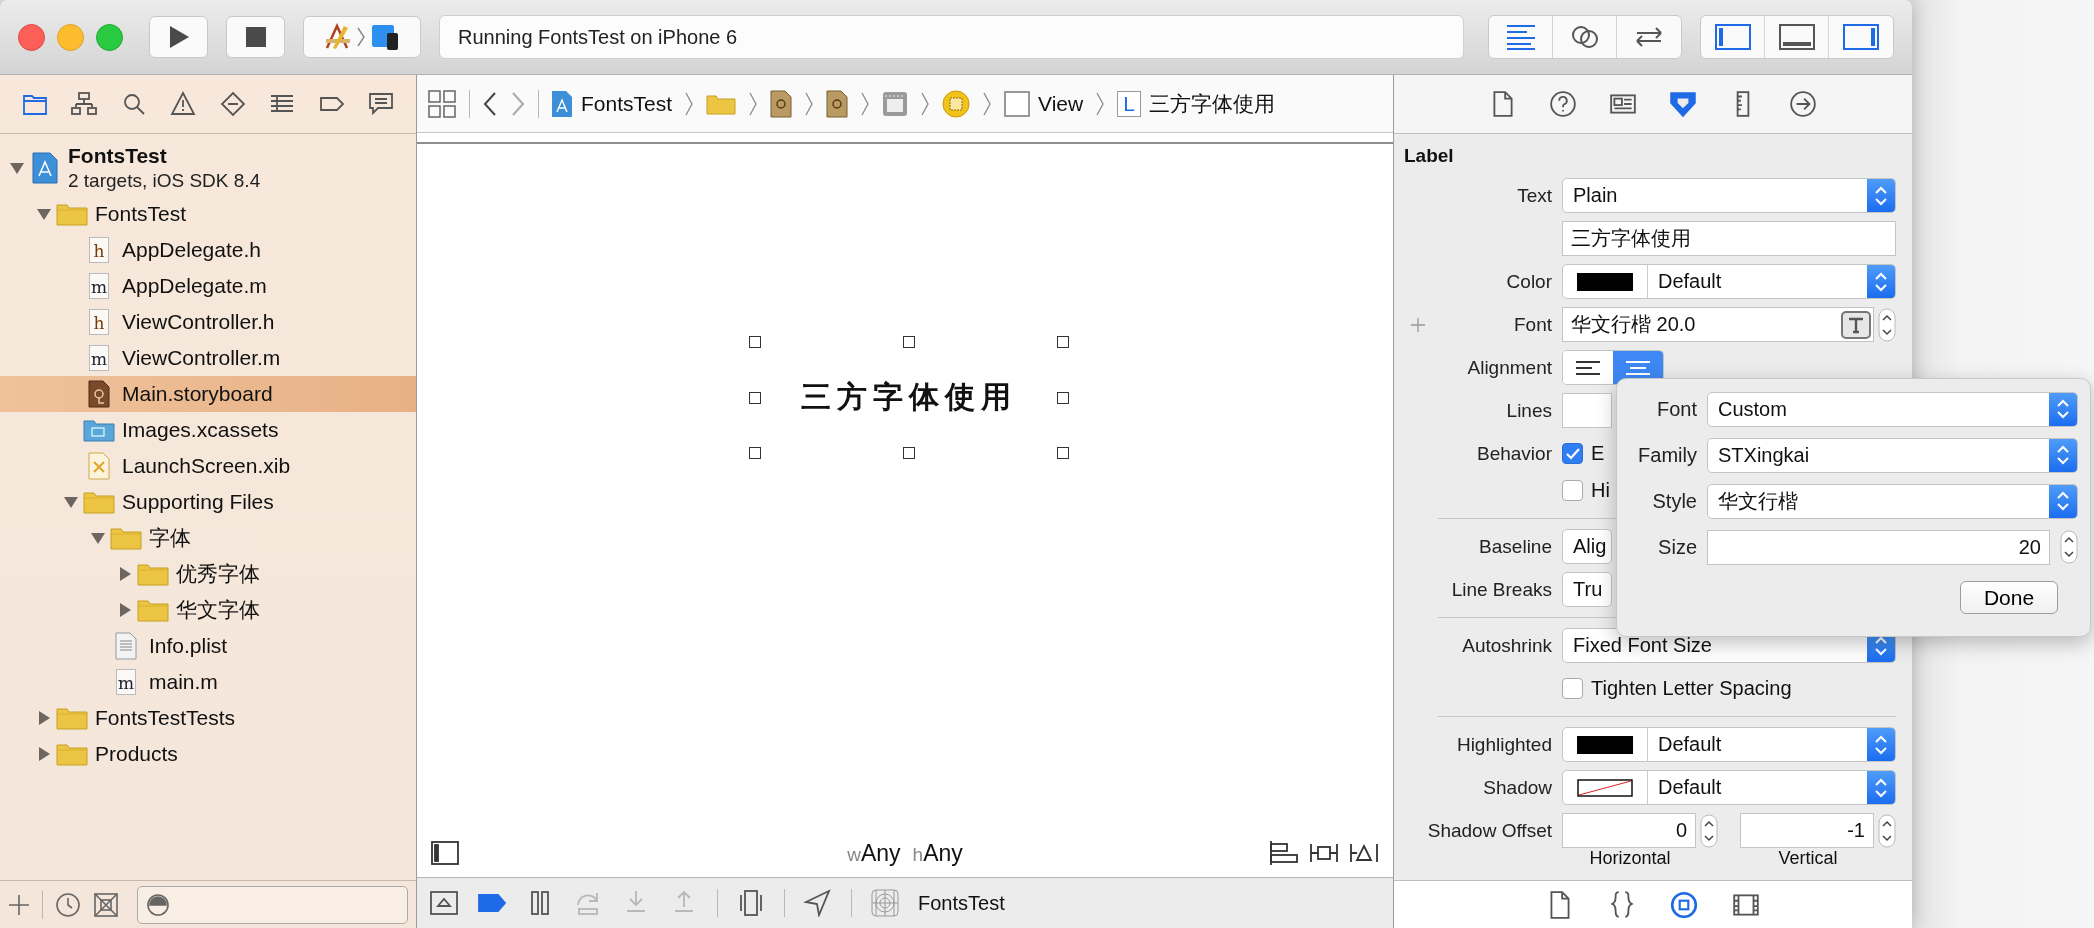 This screenshot has width=2094, height=928. What do you see at coordinates (1587, 589) in the screenshot?
I see `line-breaks-dropdown: Tru` at bounding box center [1587, 589].